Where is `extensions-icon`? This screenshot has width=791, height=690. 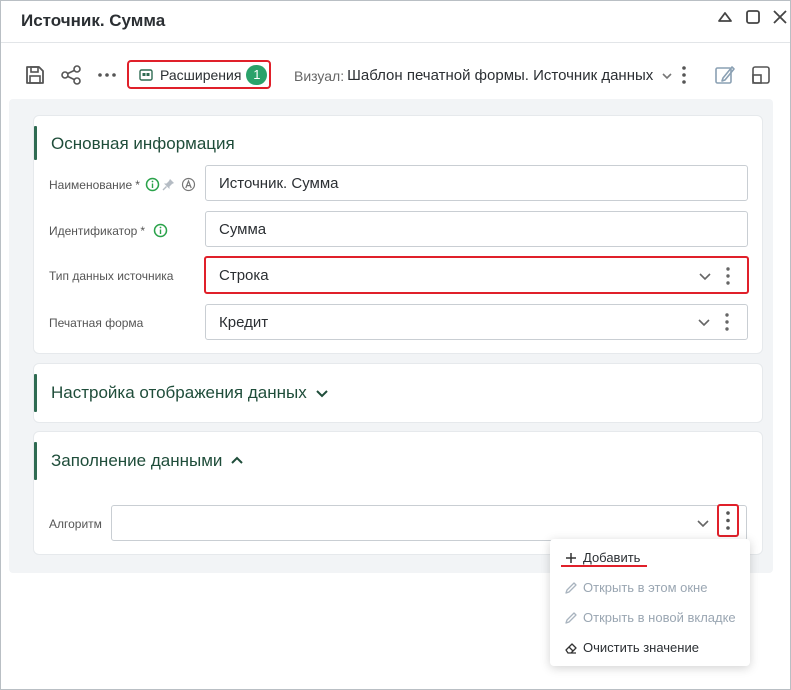 extensions-icon is located at coordinates (146, 75).